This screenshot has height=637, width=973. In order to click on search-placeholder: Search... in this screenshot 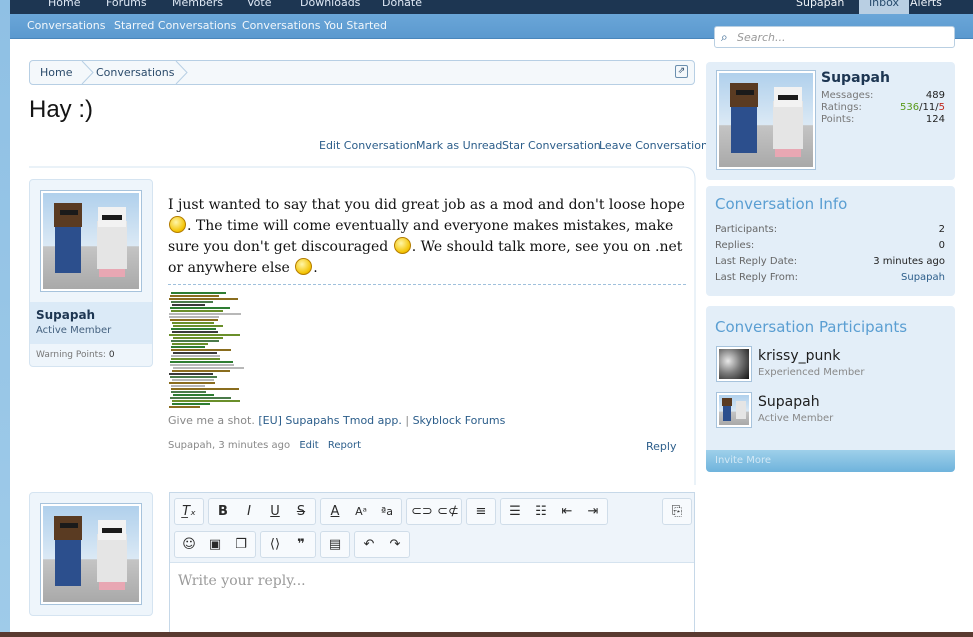, I will do `click(761, 37)`.